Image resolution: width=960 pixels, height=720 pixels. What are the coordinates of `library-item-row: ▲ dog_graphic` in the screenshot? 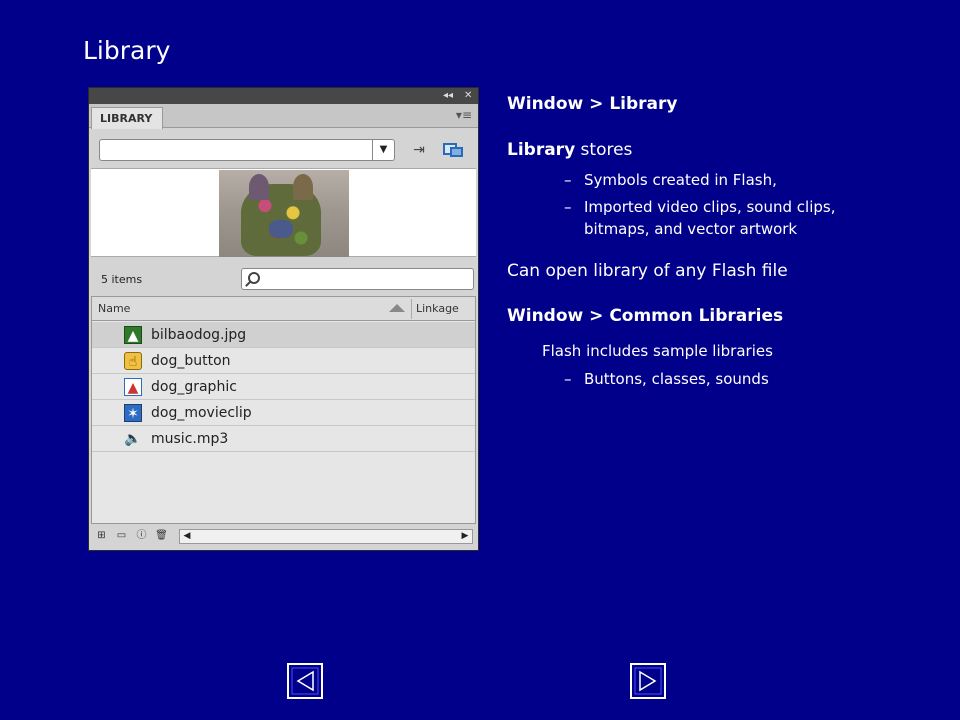 It's located at (283, 387).